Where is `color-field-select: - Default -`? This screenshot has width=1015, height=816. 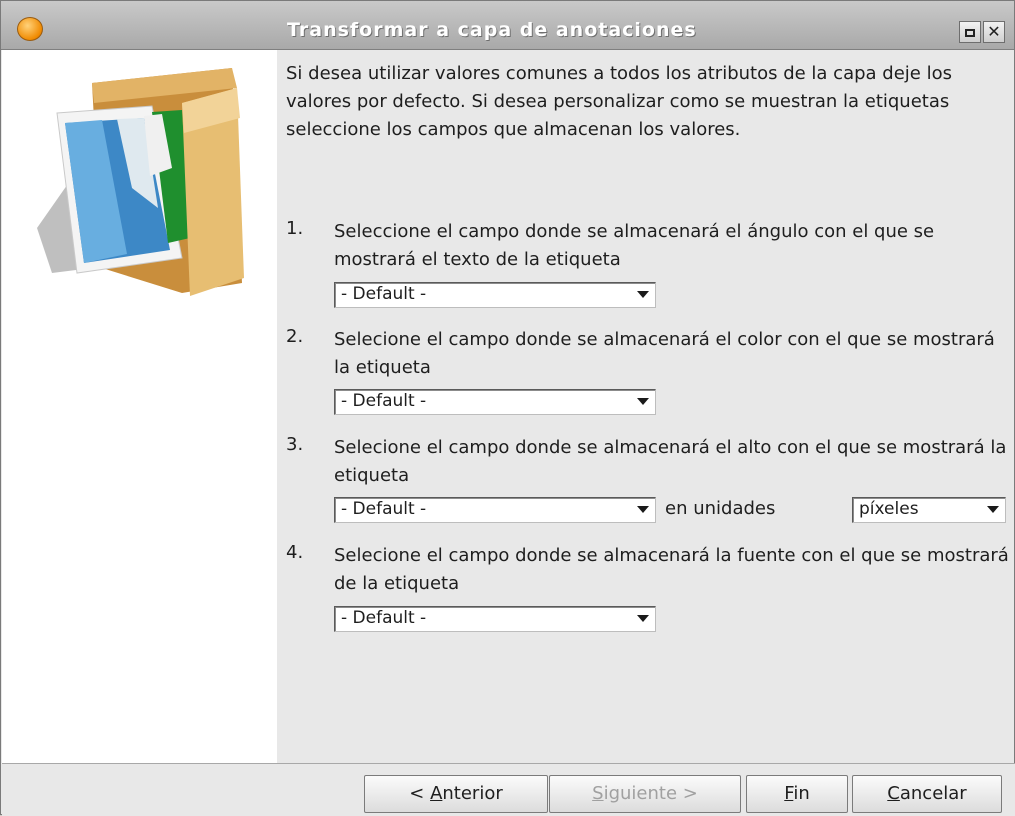
color-field-select: - Default - is located at coordinates (495, 402).